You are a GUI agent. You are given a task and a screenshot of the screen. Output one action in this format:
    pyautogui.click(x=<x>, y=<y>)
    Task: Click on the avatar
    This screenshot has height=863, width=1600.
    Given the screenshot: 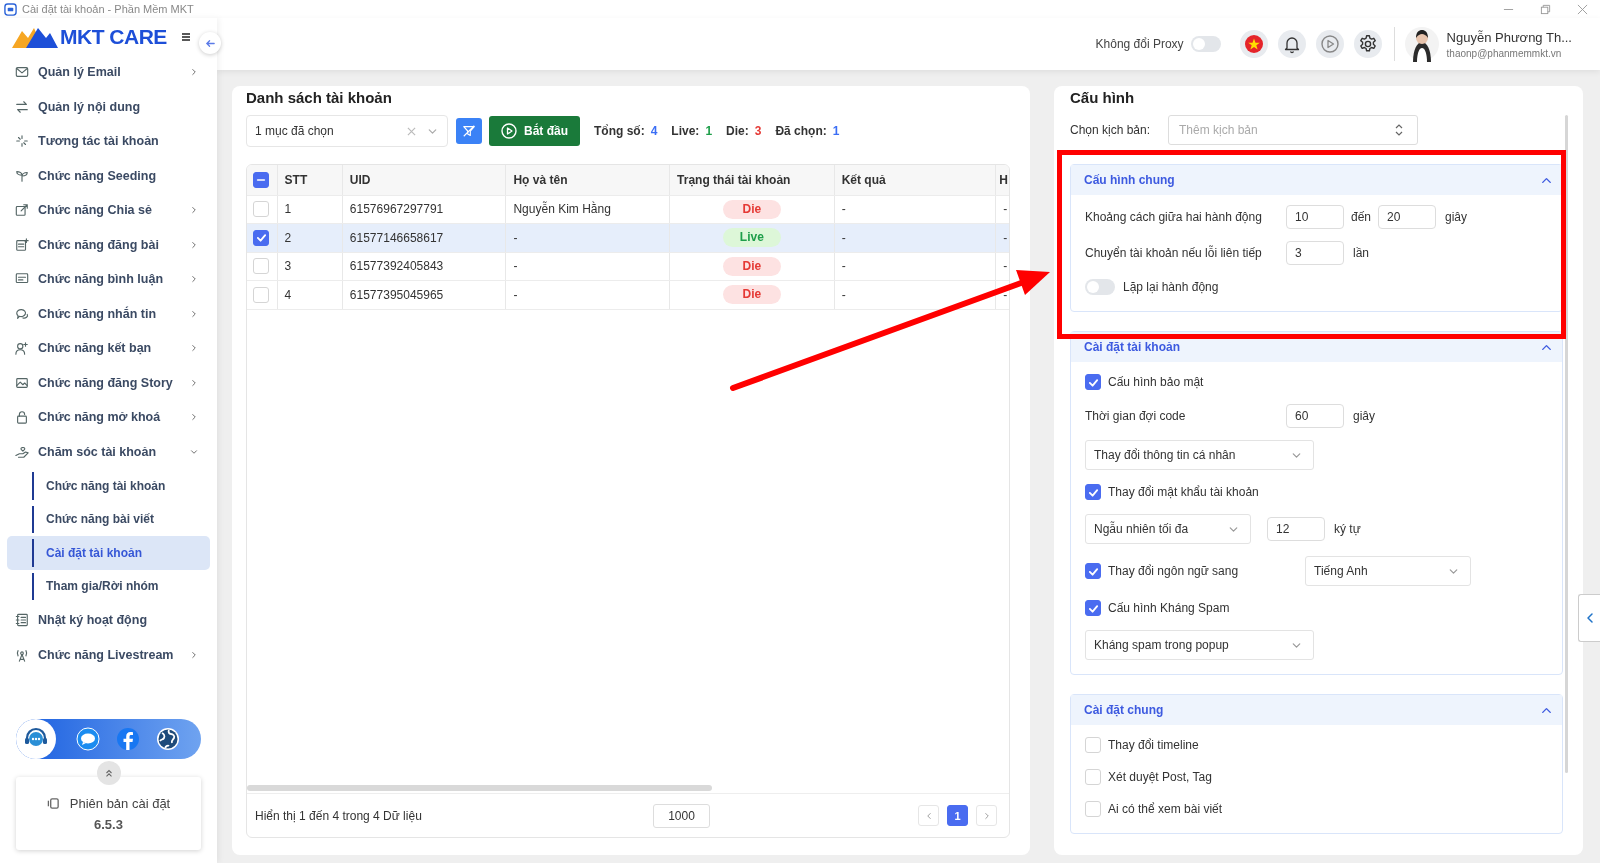 What is the action you would take?
    pyautogui.click(x=1421, y=44)
    